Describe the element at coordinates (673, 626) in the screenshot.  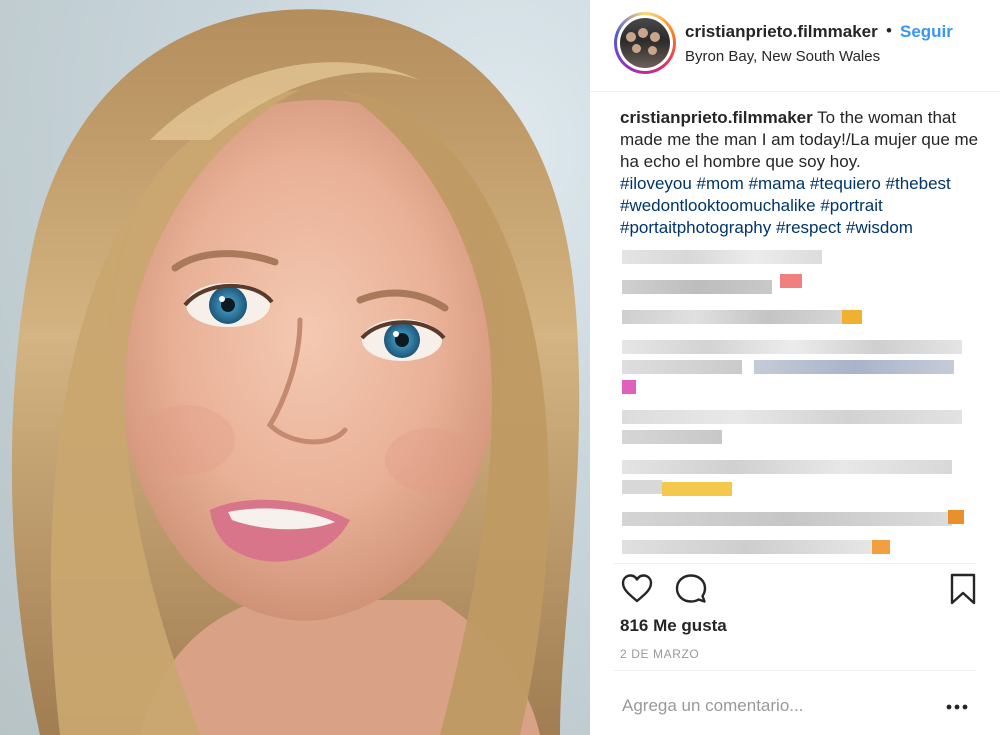
I see `likes-count: 816 Me gusta` at that location.